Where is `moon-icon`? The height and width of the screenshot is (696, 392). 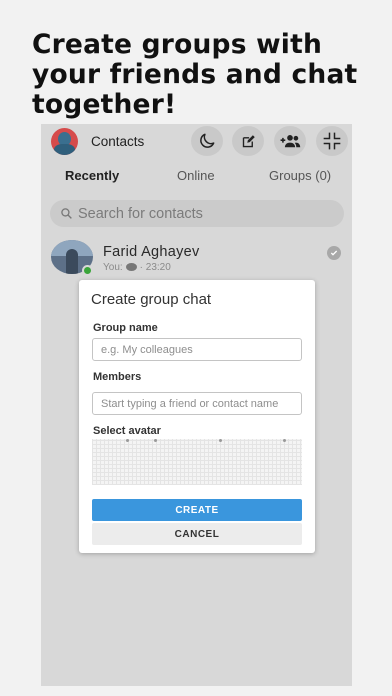 moon-icon is located at coordinates (207, 140).